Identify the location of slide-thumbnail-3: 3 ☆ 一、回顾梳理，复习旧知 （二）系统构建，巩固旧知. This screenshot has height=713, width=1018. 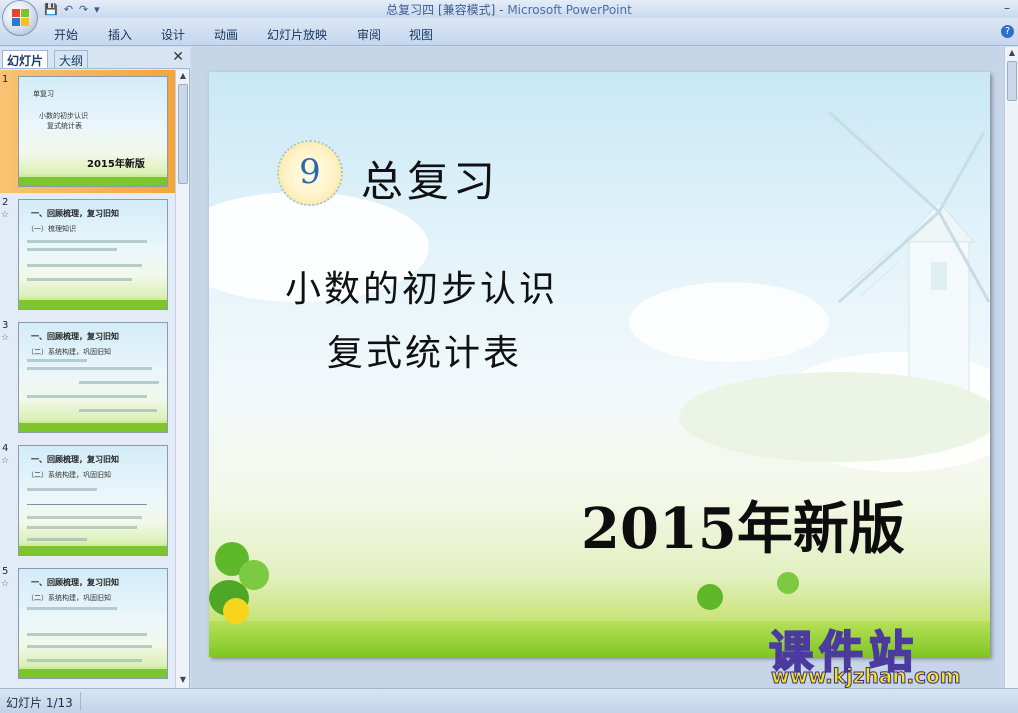
(87, 377).